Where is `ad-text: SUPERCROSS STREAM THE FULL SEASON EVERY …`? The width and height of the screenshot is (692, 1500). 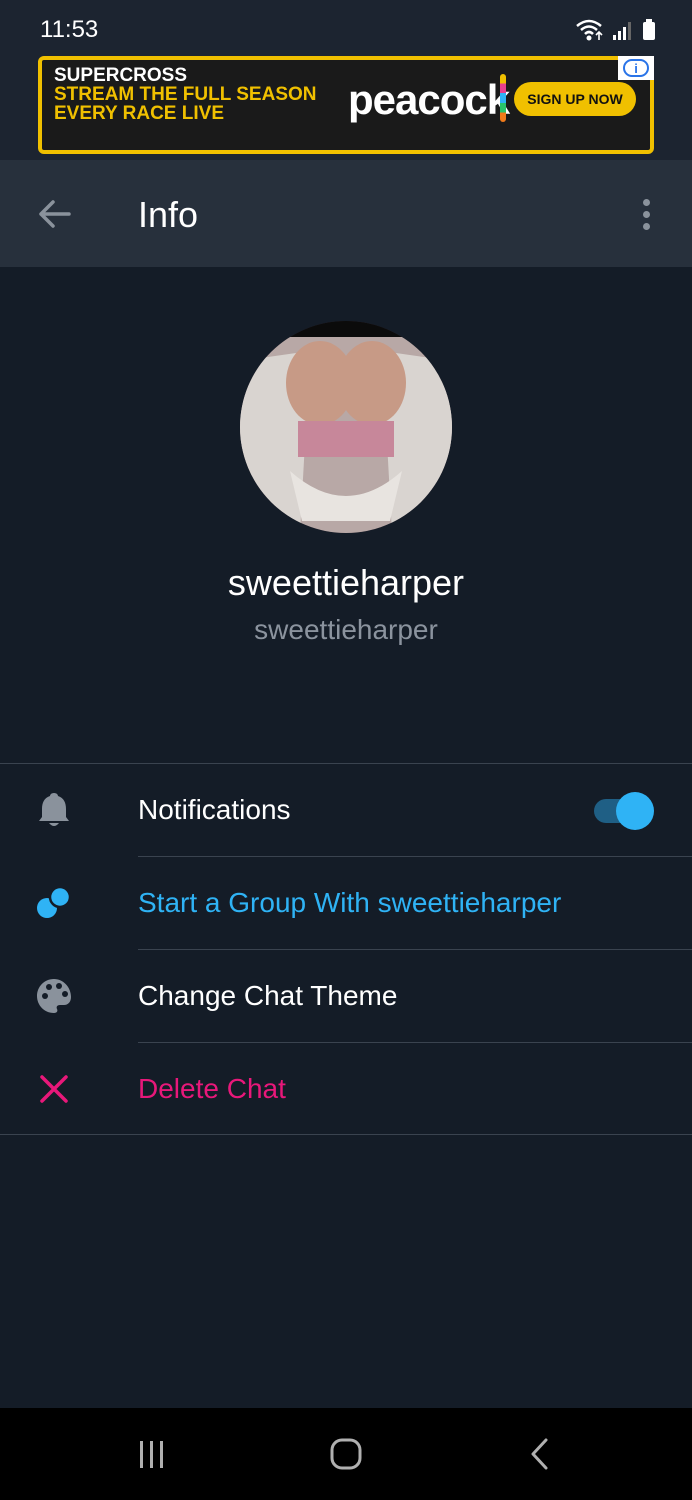 ad-text: SUPERCROSS STREAM THE FULL SEASON EVERY … is located at coordinates (185, 94).